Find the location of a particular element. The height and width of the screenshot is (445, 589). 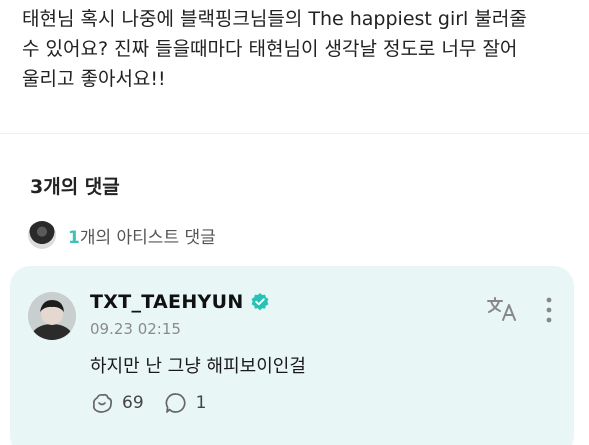

author-avatar is located at coordinates (52, 316).